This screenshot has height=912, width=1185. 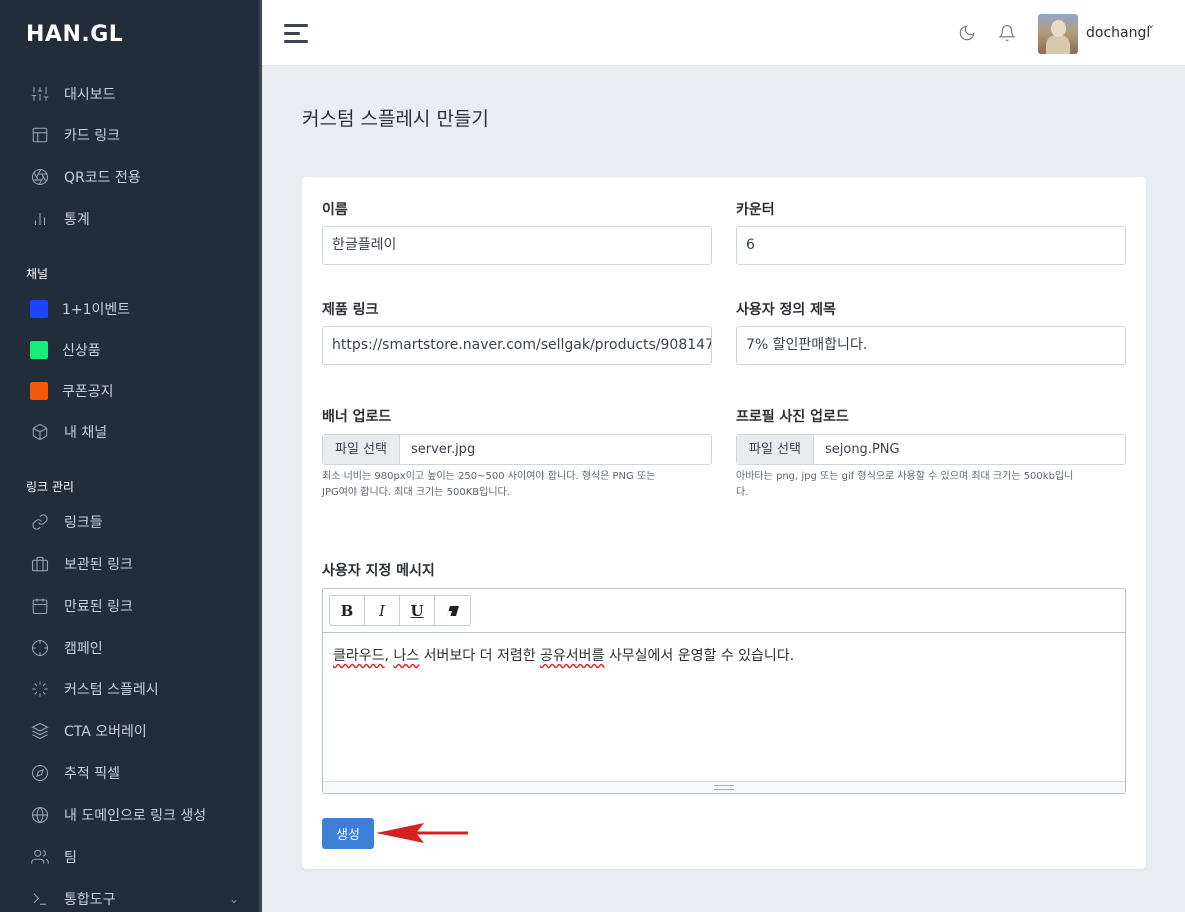 I want to click on sidebar-item-label: 내 채널, so click(x=86, y=433).